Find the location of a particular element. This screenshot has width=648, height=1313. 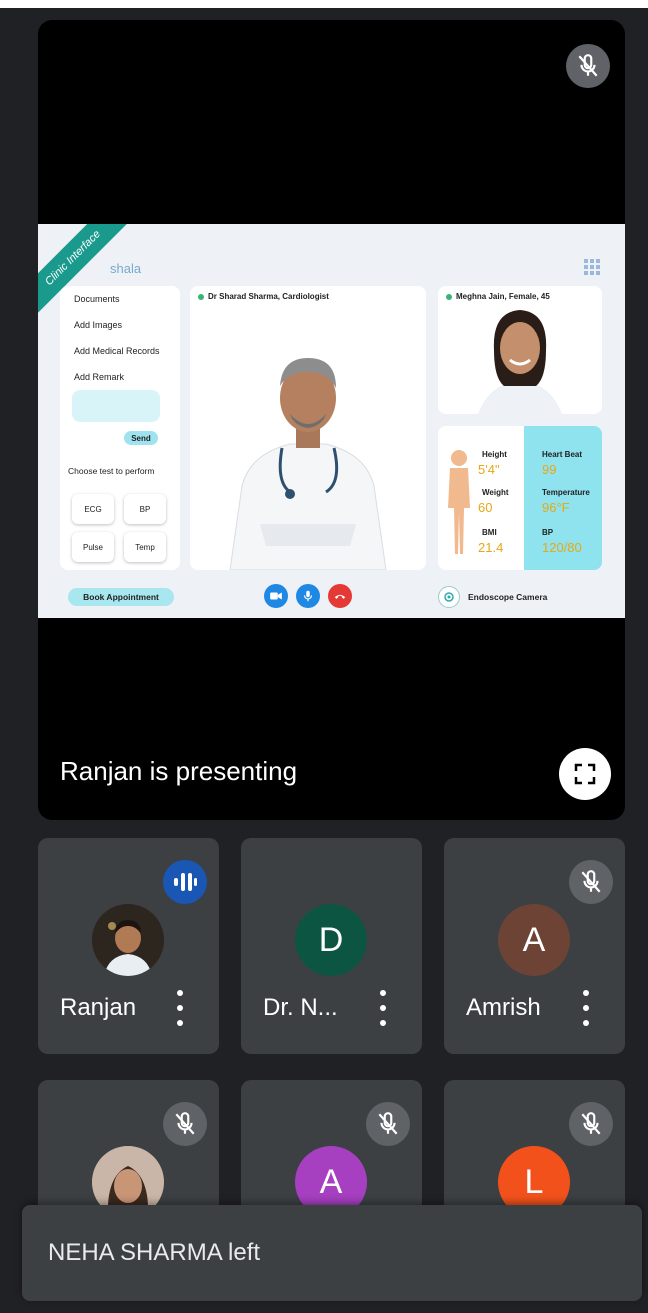

bmi-label: BMI is located at coordinates (489, 532).